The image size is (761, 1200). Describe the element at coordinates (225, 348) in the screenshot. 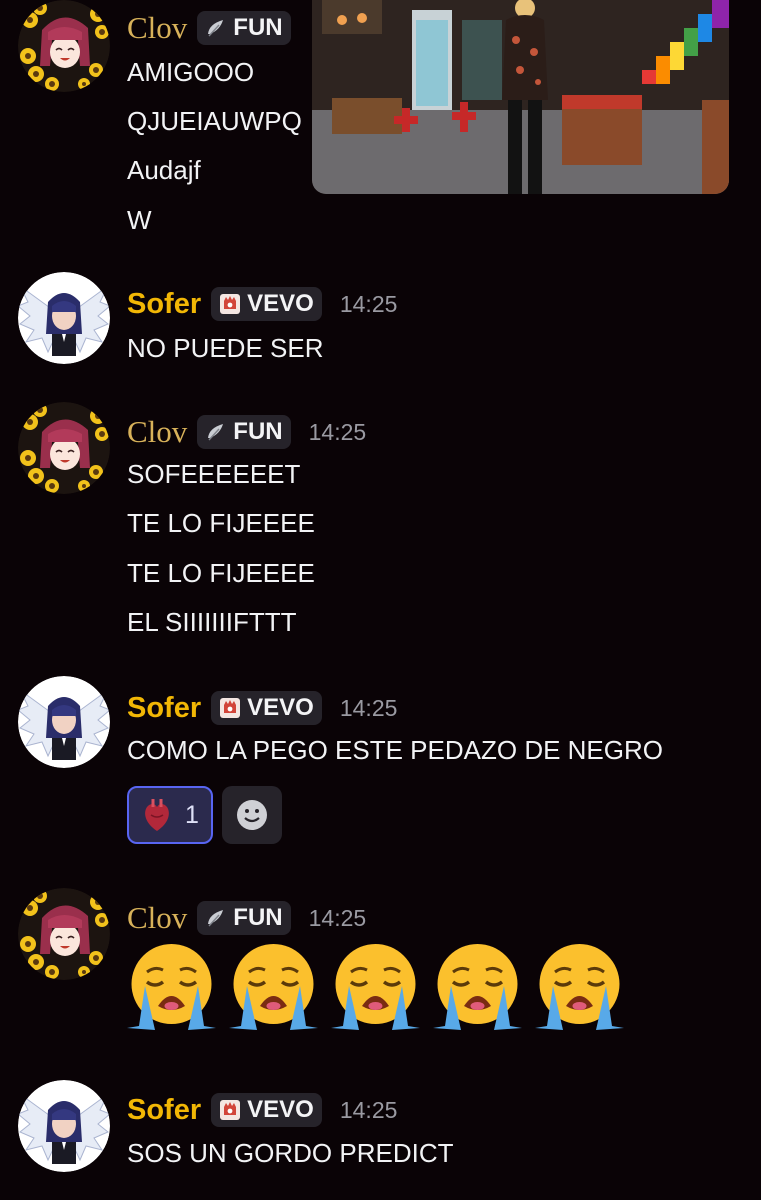

I see `message-text: NO PUEDE SER` at that location.